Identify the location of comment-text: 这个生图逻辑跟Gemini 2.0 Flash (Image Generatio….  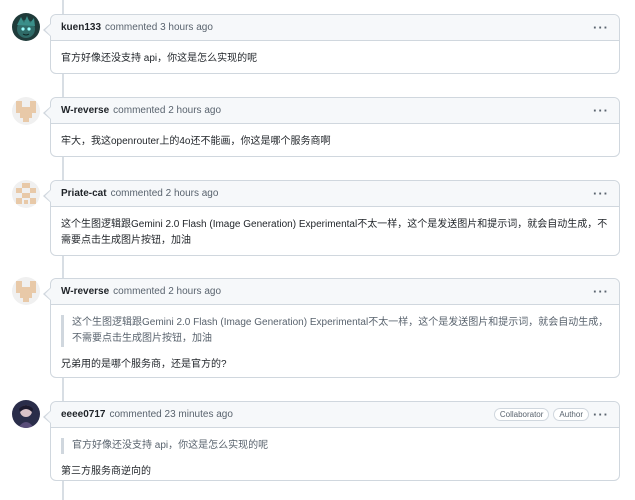
(334, 232).